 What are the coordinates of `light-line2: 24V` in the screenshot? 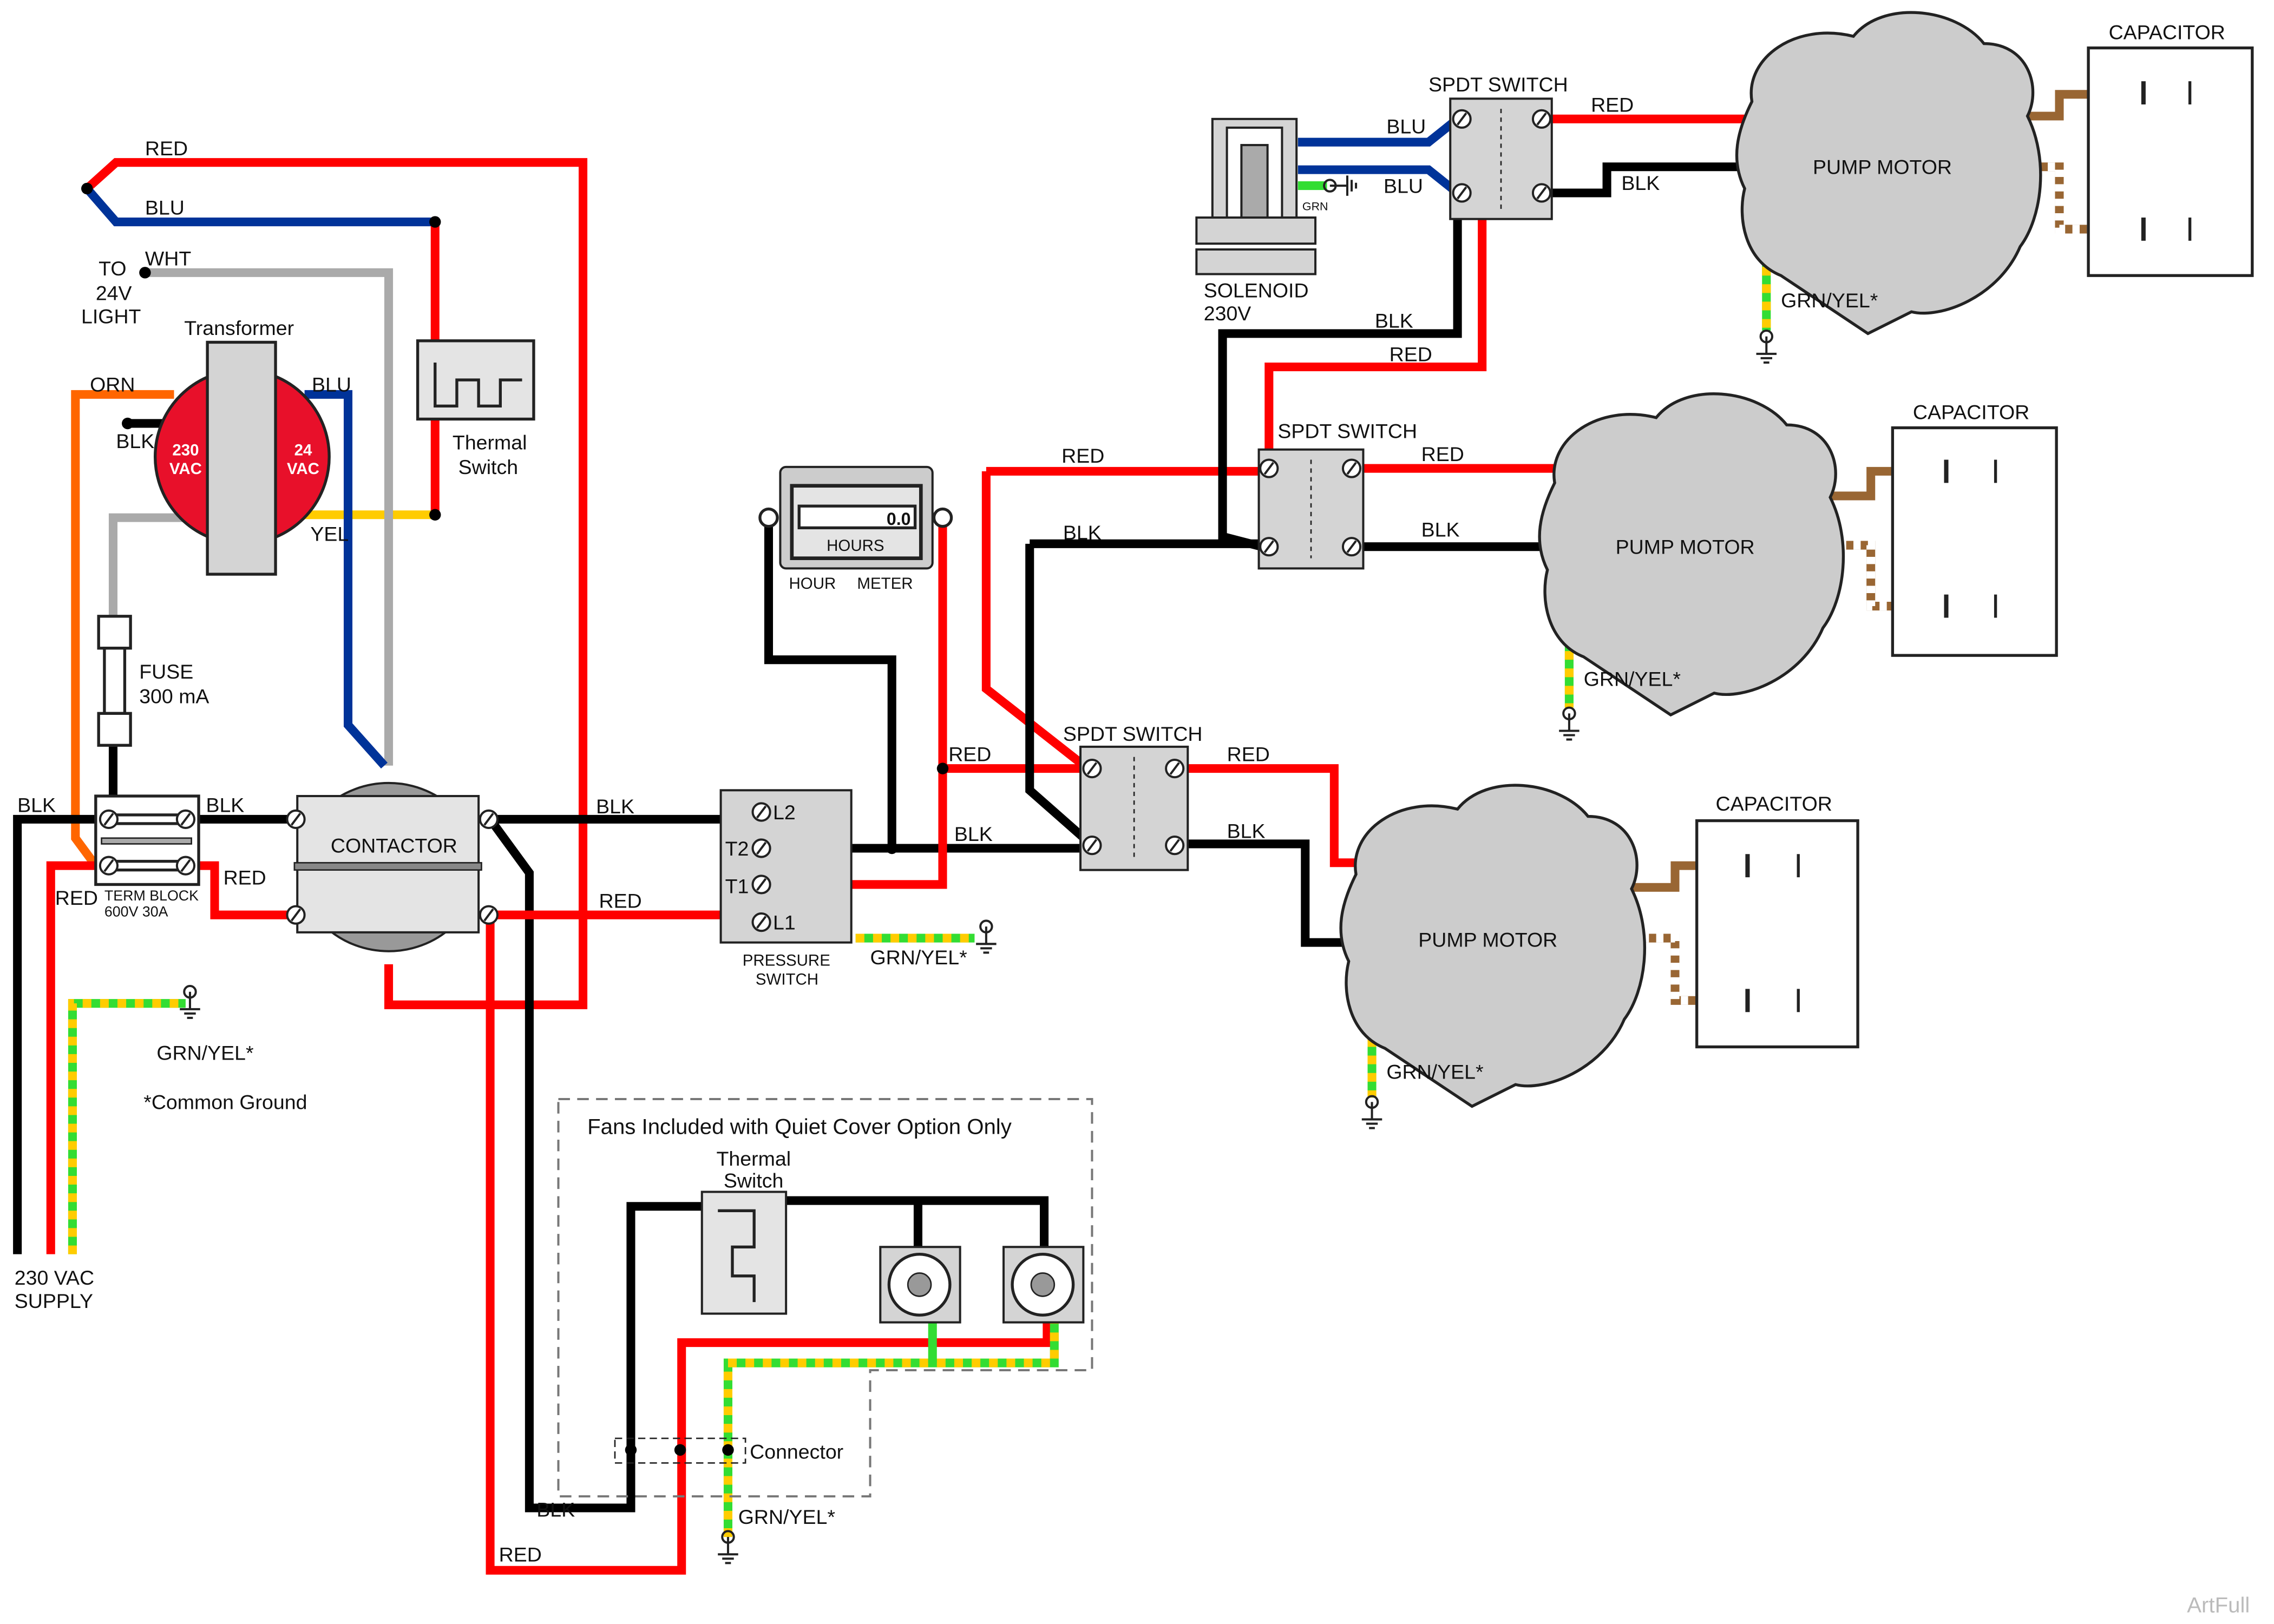 It's located at (114, 293).